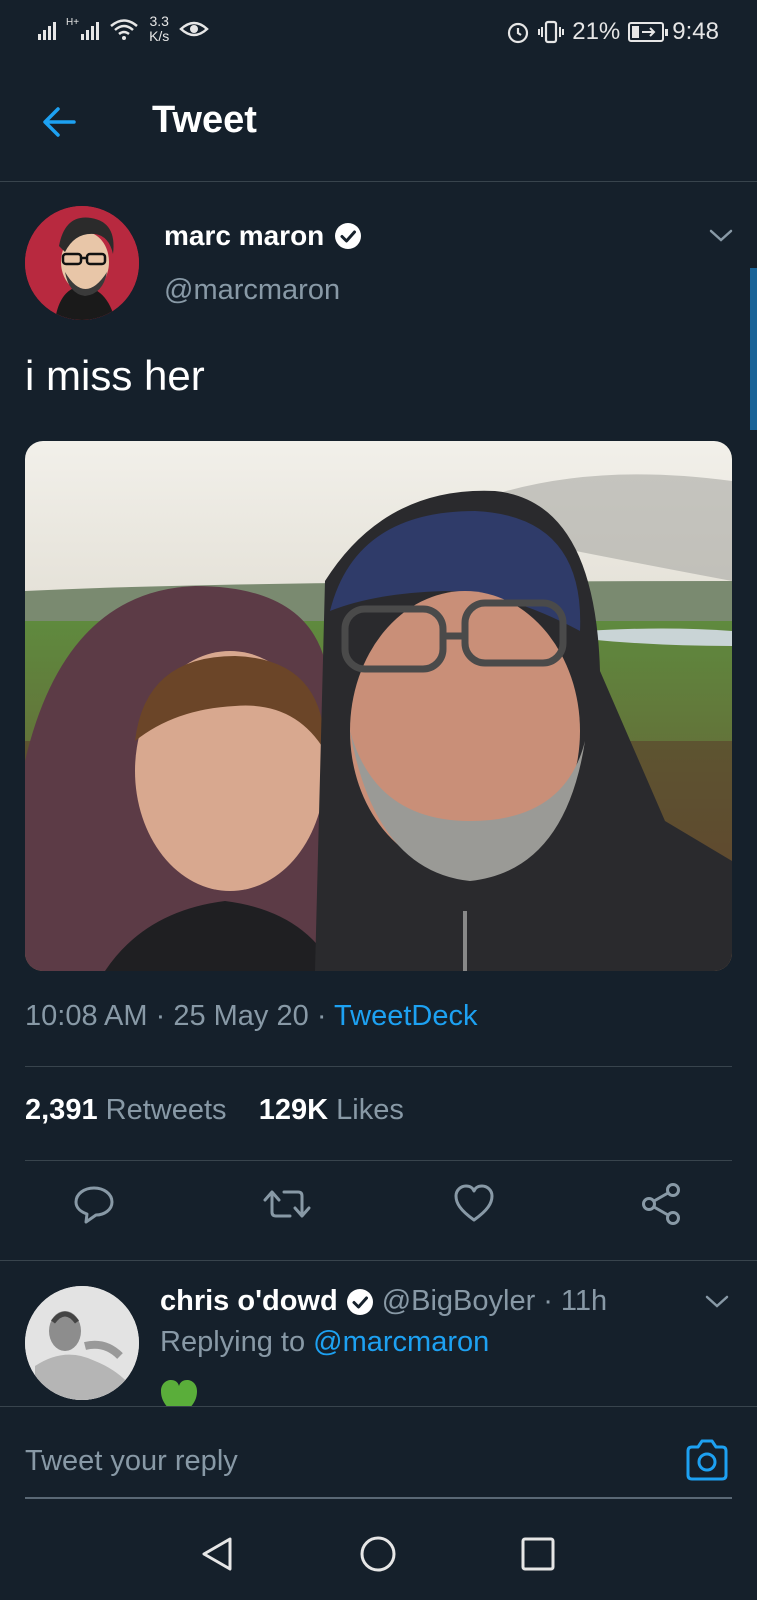 This screenshot has width=757, height=1600. I want to click on nav-back-button, so click(218, 1554).